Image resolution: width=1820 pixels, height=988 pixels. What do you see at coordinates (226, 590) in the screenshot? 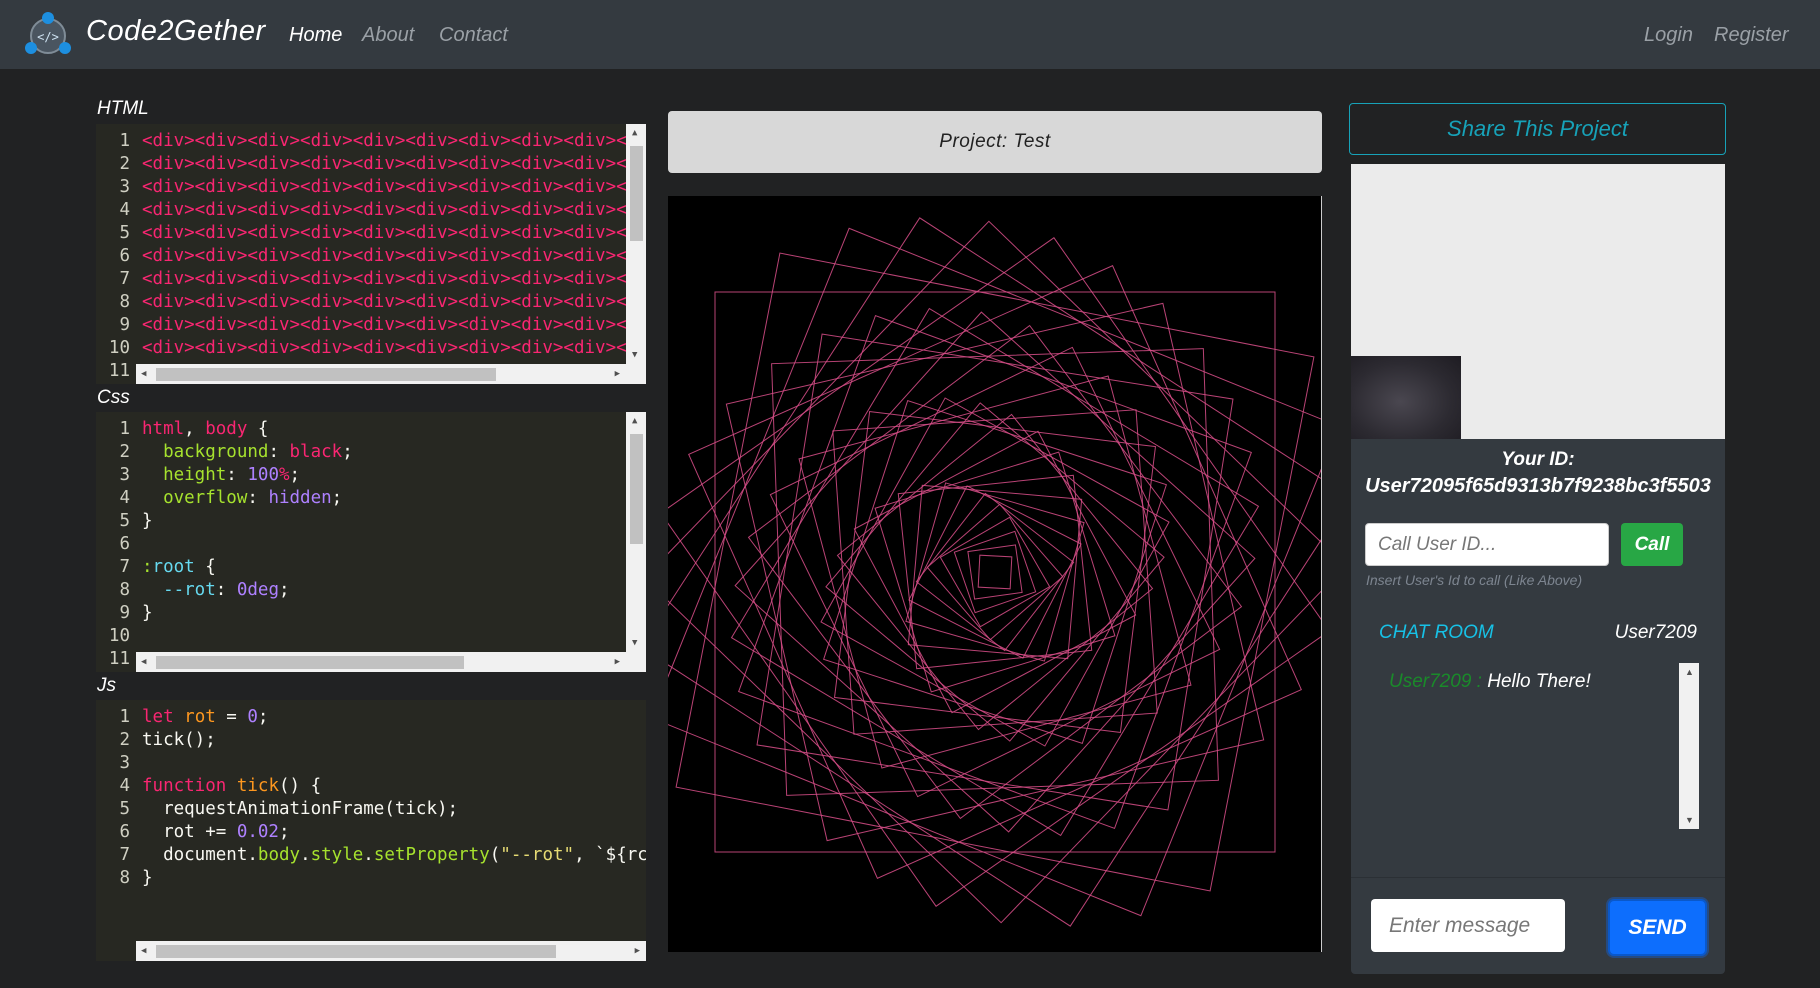
I see `code-line: --rot: 0deg;` at bounding box center [226, 590].